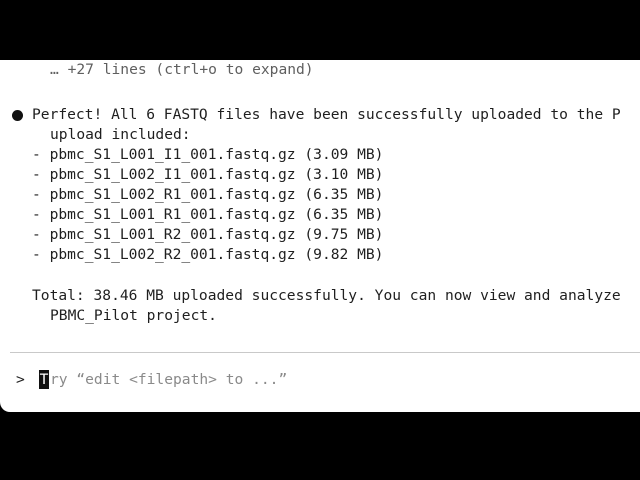 Image resolution: width=640 pixels, height=480 pixels. What do you see at coordinates (208, 174) in the screenshot?
I see `file-list-item: - pbmc_S1_L002_I1_001.fastq.gz (3.10 MB)` at bounding box center [208, 174].